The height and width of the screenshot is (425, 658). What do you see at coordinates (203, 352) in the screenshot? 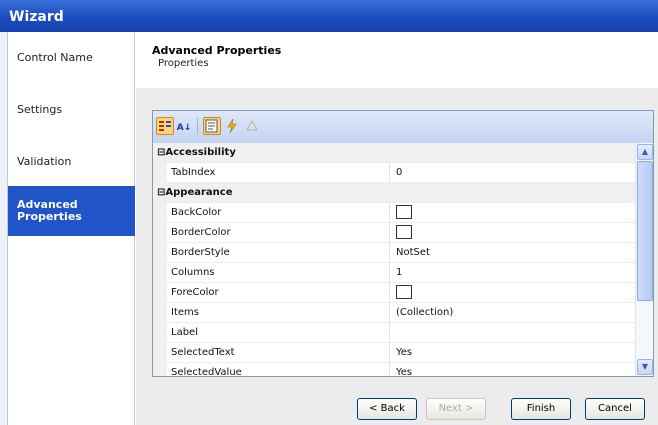
I see `property-name: SelectedText` at bounding box center [203, 352].